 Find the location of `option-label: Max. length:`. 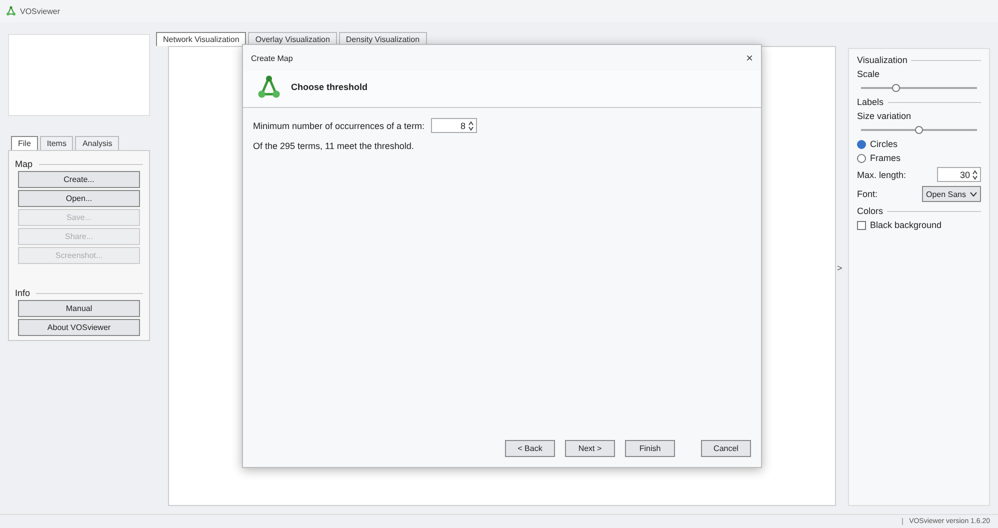

option-label: Max. length: is located at coordinates (881, 175).